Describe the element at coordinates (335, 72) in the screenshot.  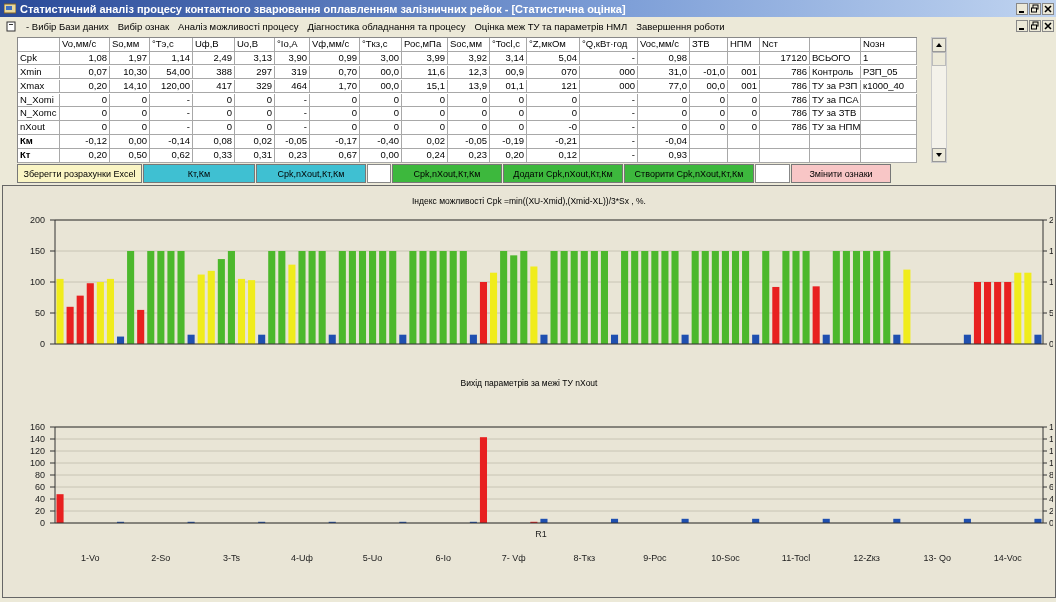
I see `table-cell: 0,70` at that location.